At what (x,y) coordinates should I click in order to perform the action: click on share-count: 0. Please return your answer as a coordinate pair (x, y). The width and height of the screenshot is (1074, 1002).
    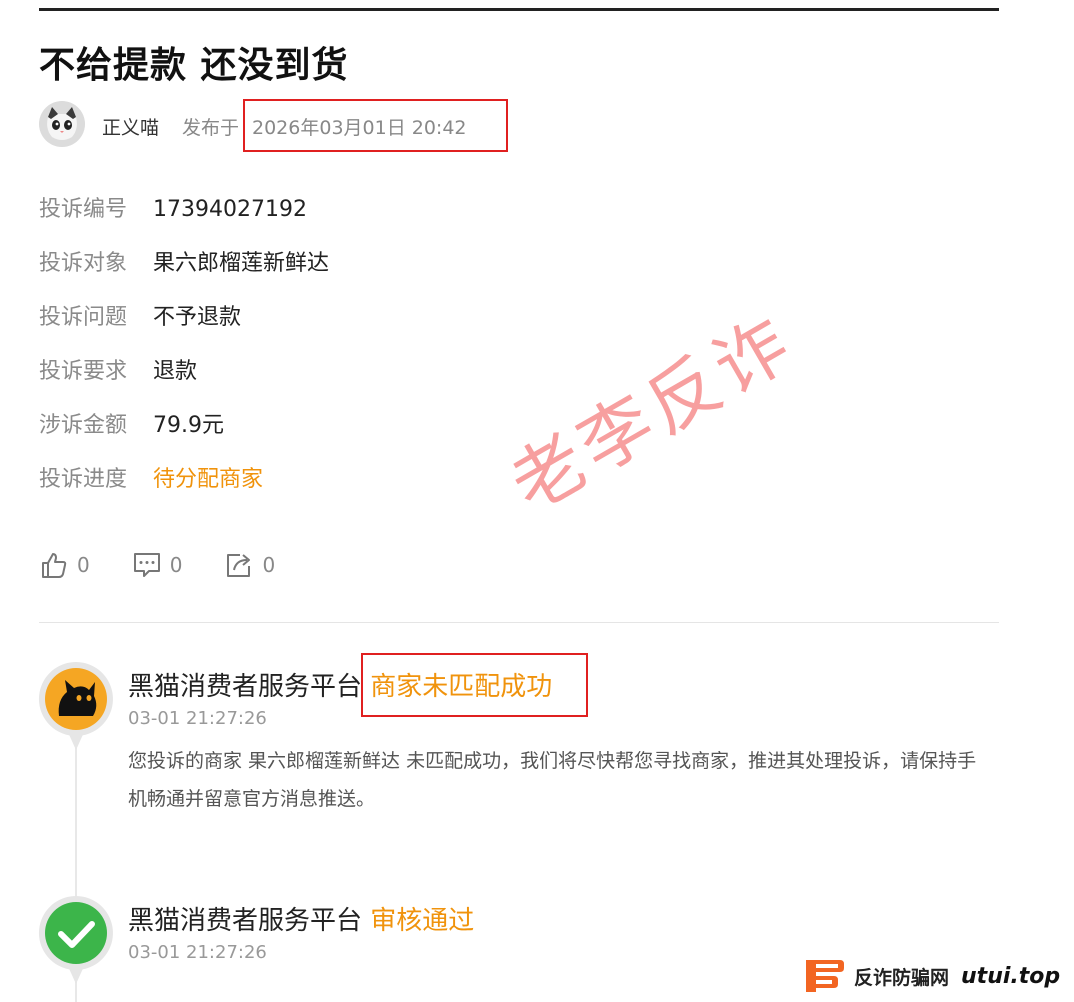
    Looking at the image, I should click on (269, 565).